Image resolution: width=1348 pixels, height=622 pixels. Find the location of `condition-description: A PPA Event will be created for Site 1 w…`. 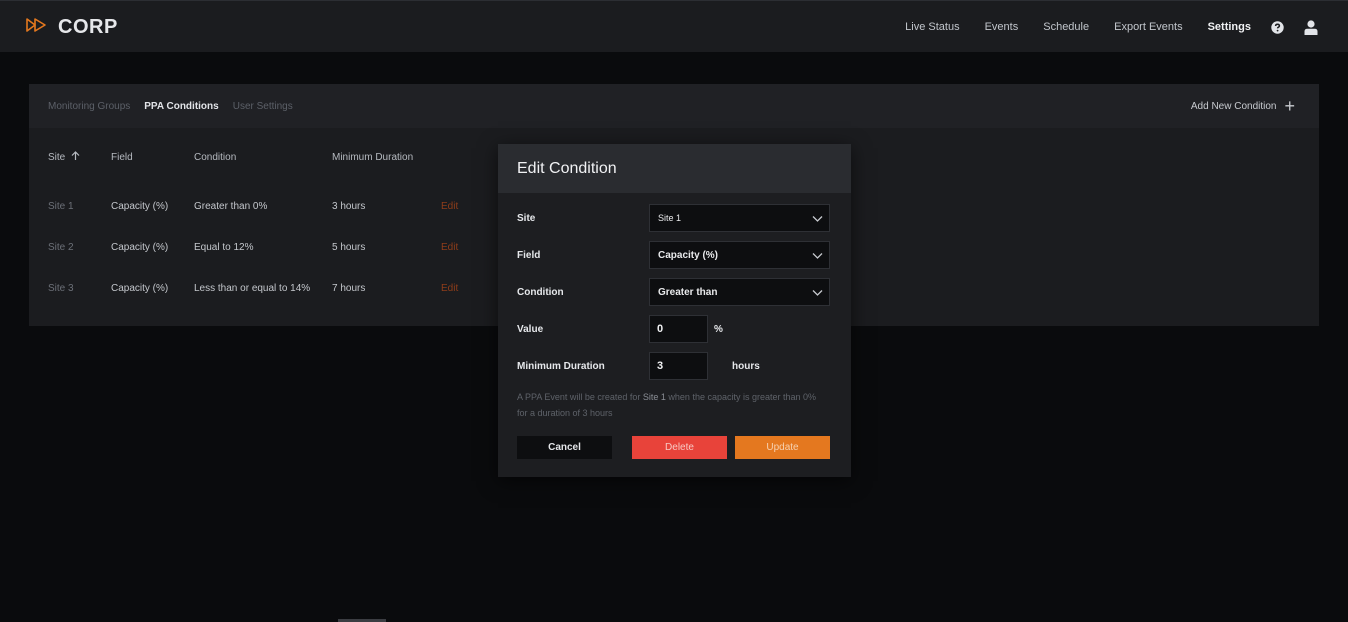

condition-description: A PPA Event will be created for Site 1 w… is located at coordinates (667, 405).